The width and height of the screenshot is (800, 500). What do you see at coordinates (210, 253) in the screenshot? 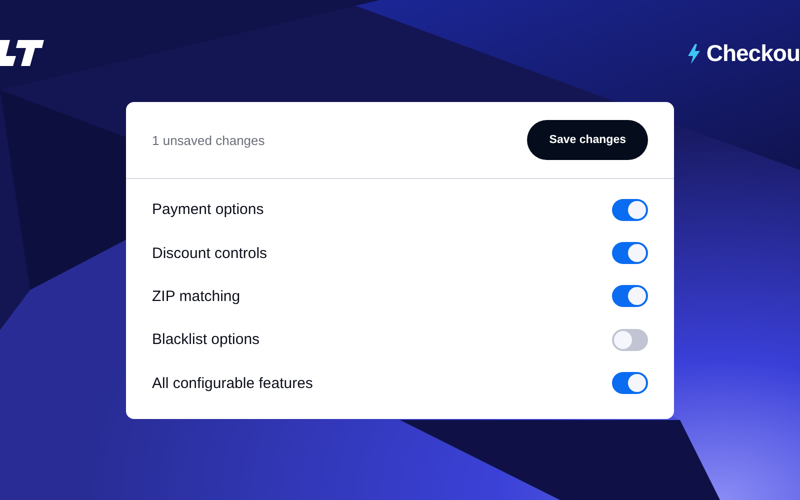
I see `setting-label: Discount controls` at bounding box center [210, 253].